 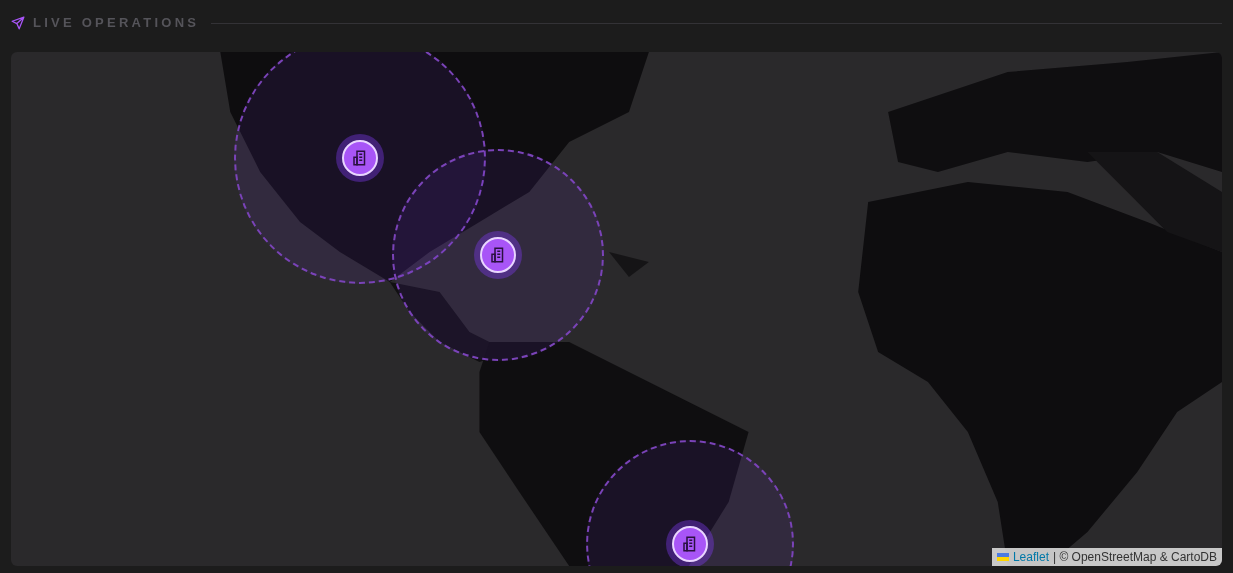 What do you see at coordinates (18, 23) in the screenshot?
I see `paper-plane-icon` at bounding box center [18, 23].